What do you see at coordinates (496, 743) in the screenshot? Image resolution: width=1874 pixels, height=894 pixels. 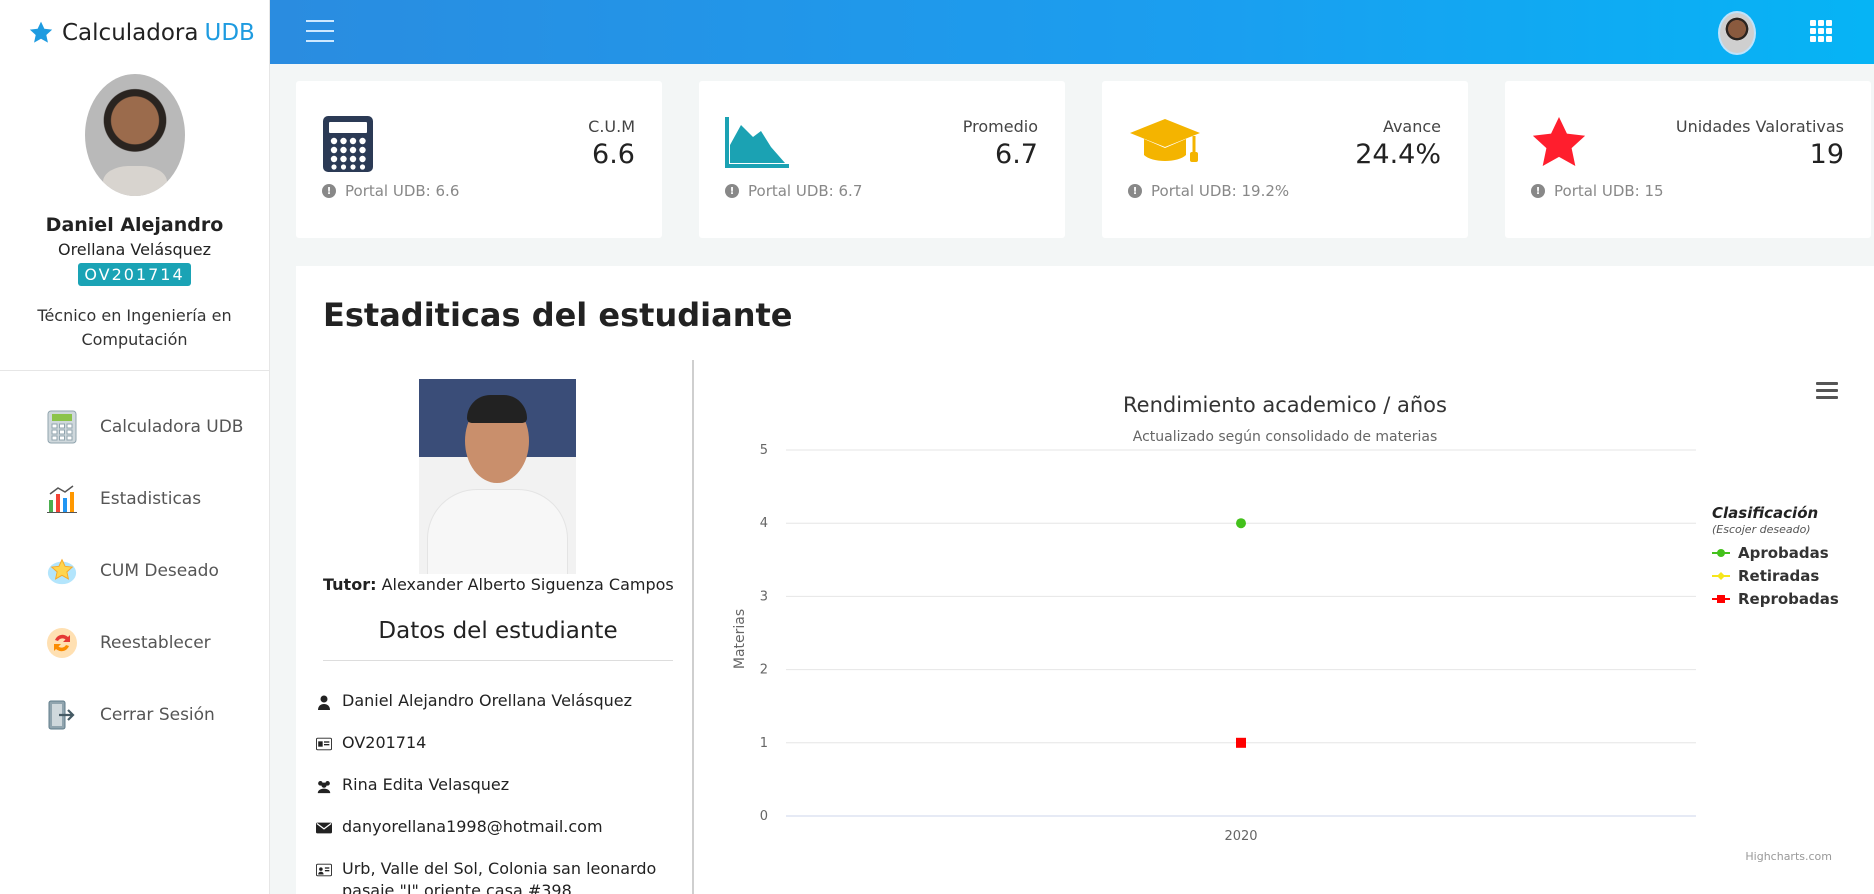 I see `student-data-row: OV201714` at bounding box center [496, 743].